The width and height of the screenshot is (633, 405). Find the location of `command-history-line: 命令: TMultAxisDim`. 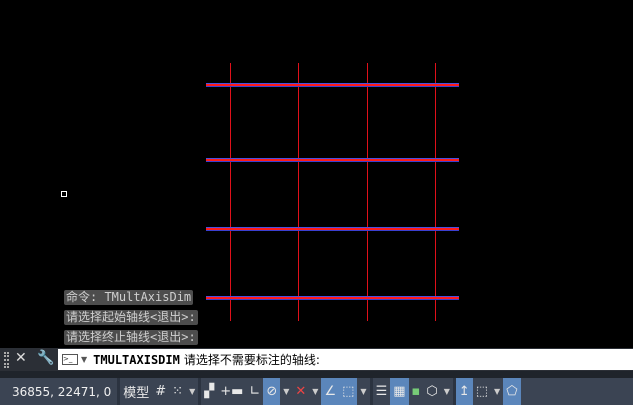

command-history-line: 命令: TMultAxisDim is located at coordinates (129, 297).